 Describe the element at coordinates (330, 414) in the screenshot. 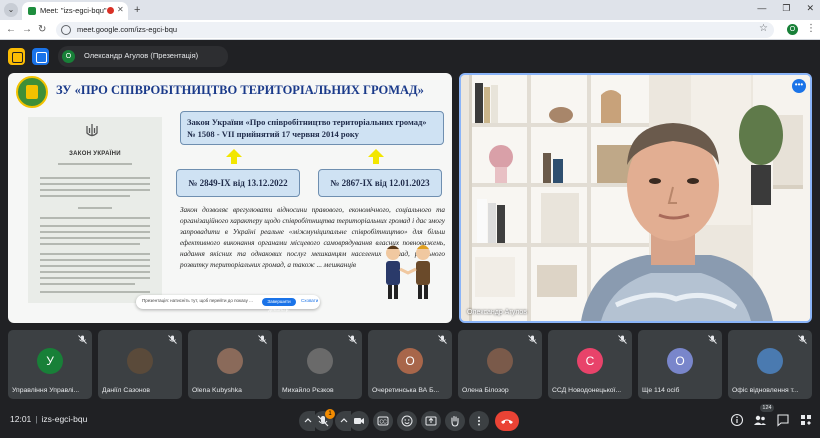

I see `reactions-badge: 1` at that location.